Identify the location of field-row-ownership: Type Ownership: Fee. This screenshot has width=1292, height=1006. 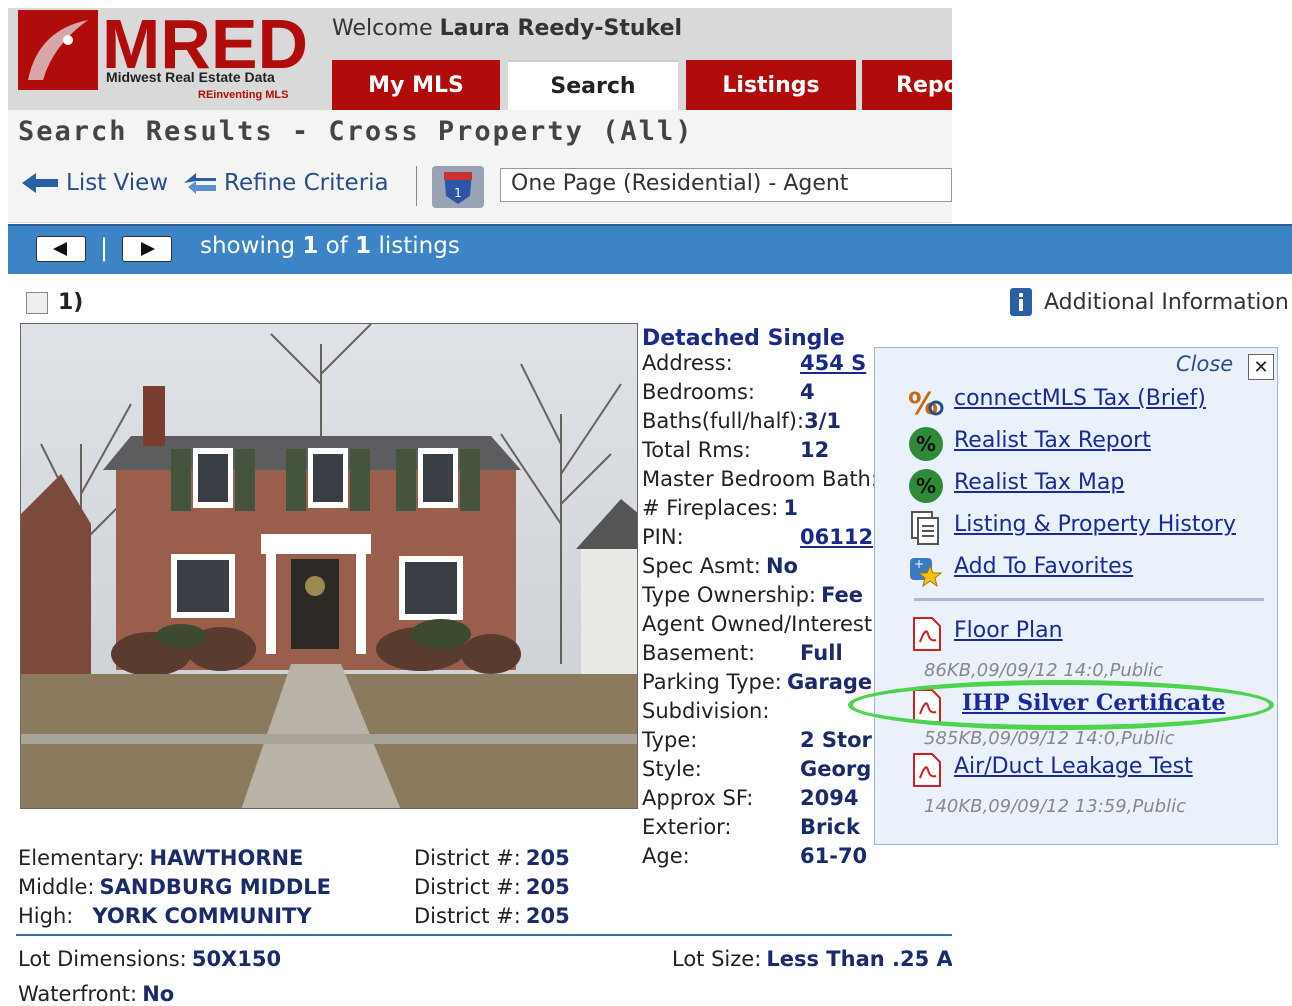
(758, 597).